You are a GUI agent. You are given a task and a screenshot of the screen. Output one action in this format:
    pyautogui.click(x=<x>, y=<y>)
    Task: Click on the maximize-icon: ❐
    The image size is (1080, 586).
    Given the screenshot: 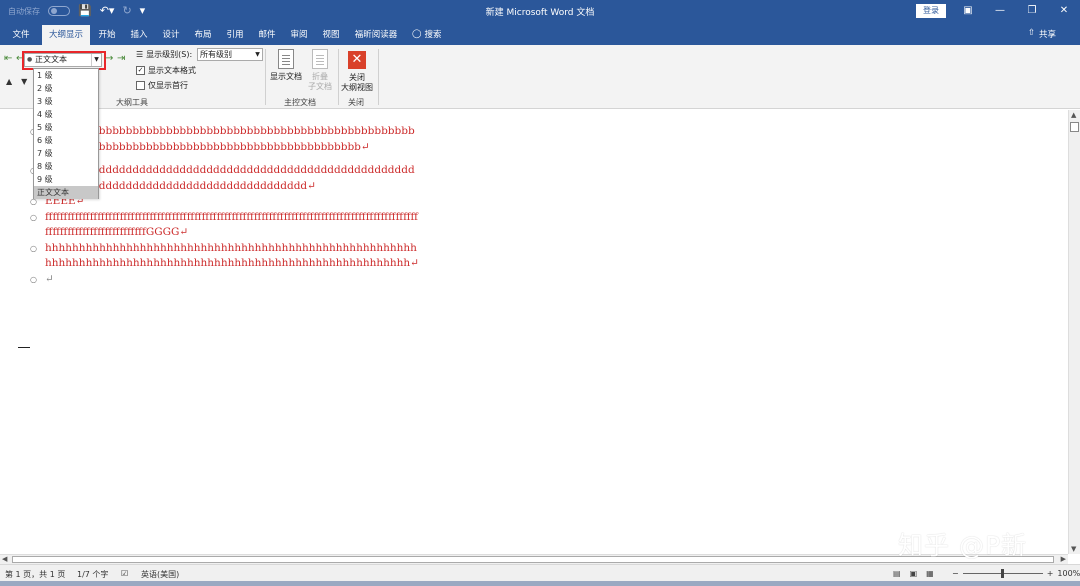 What is the action you would take?
    pyautogui.click(x=1032, y=11)
    